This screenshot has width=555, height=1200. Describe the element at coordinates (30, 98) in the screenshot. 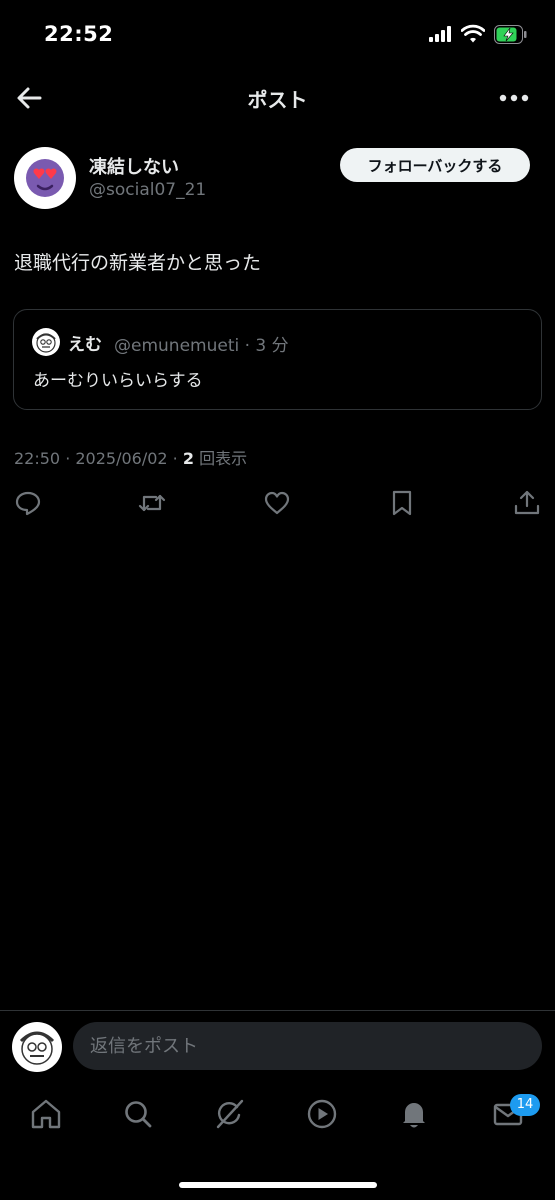

I see `back-arrow-icon` at that location.